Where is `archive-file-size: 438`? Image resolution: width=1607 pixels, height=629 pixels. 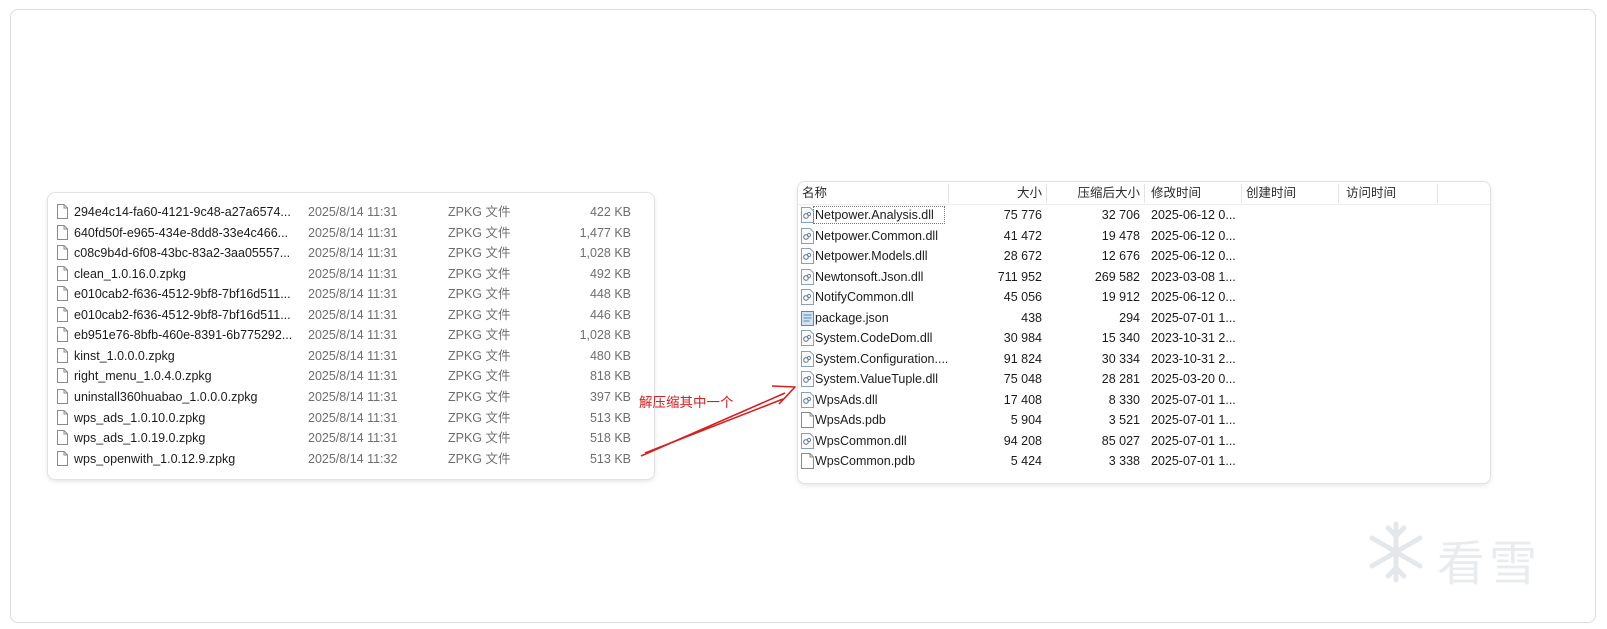 archive-file-size: 438 is located at coordinates (1031, 317).